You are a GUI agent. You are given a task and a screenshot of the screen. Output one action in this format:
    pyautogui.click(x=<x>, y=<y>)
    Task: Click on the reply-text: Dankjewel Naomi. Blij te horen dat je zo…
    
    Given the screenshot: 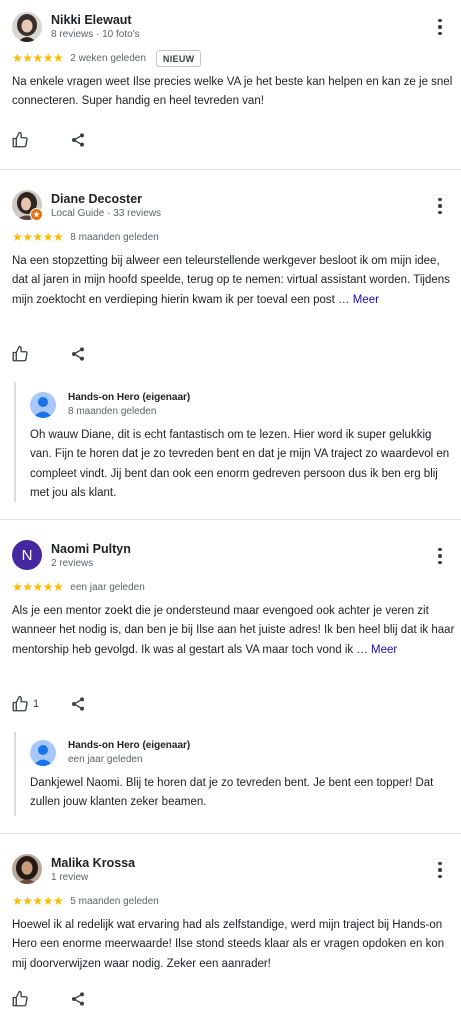 What is the action you would take?
    pyautogui.click(x=232, y=793)
    